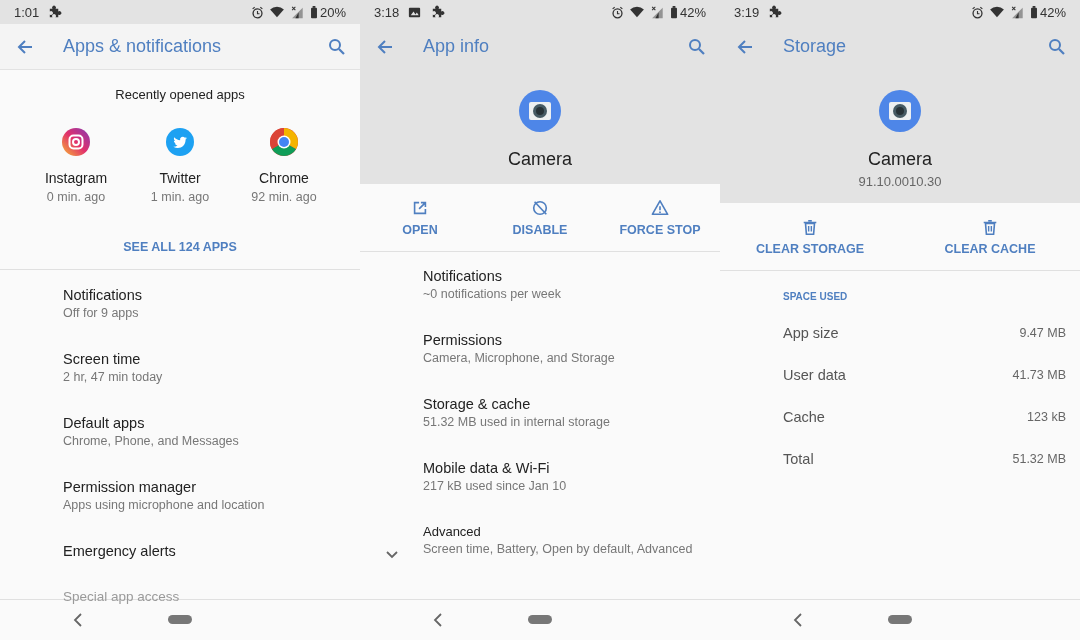 The width and height of the screenshot is (1080, 640). Describe the element at coordinates (151, 441) in the screenshot. I see `item-subtitle: Chrome, Phone, and Messages` at that location.